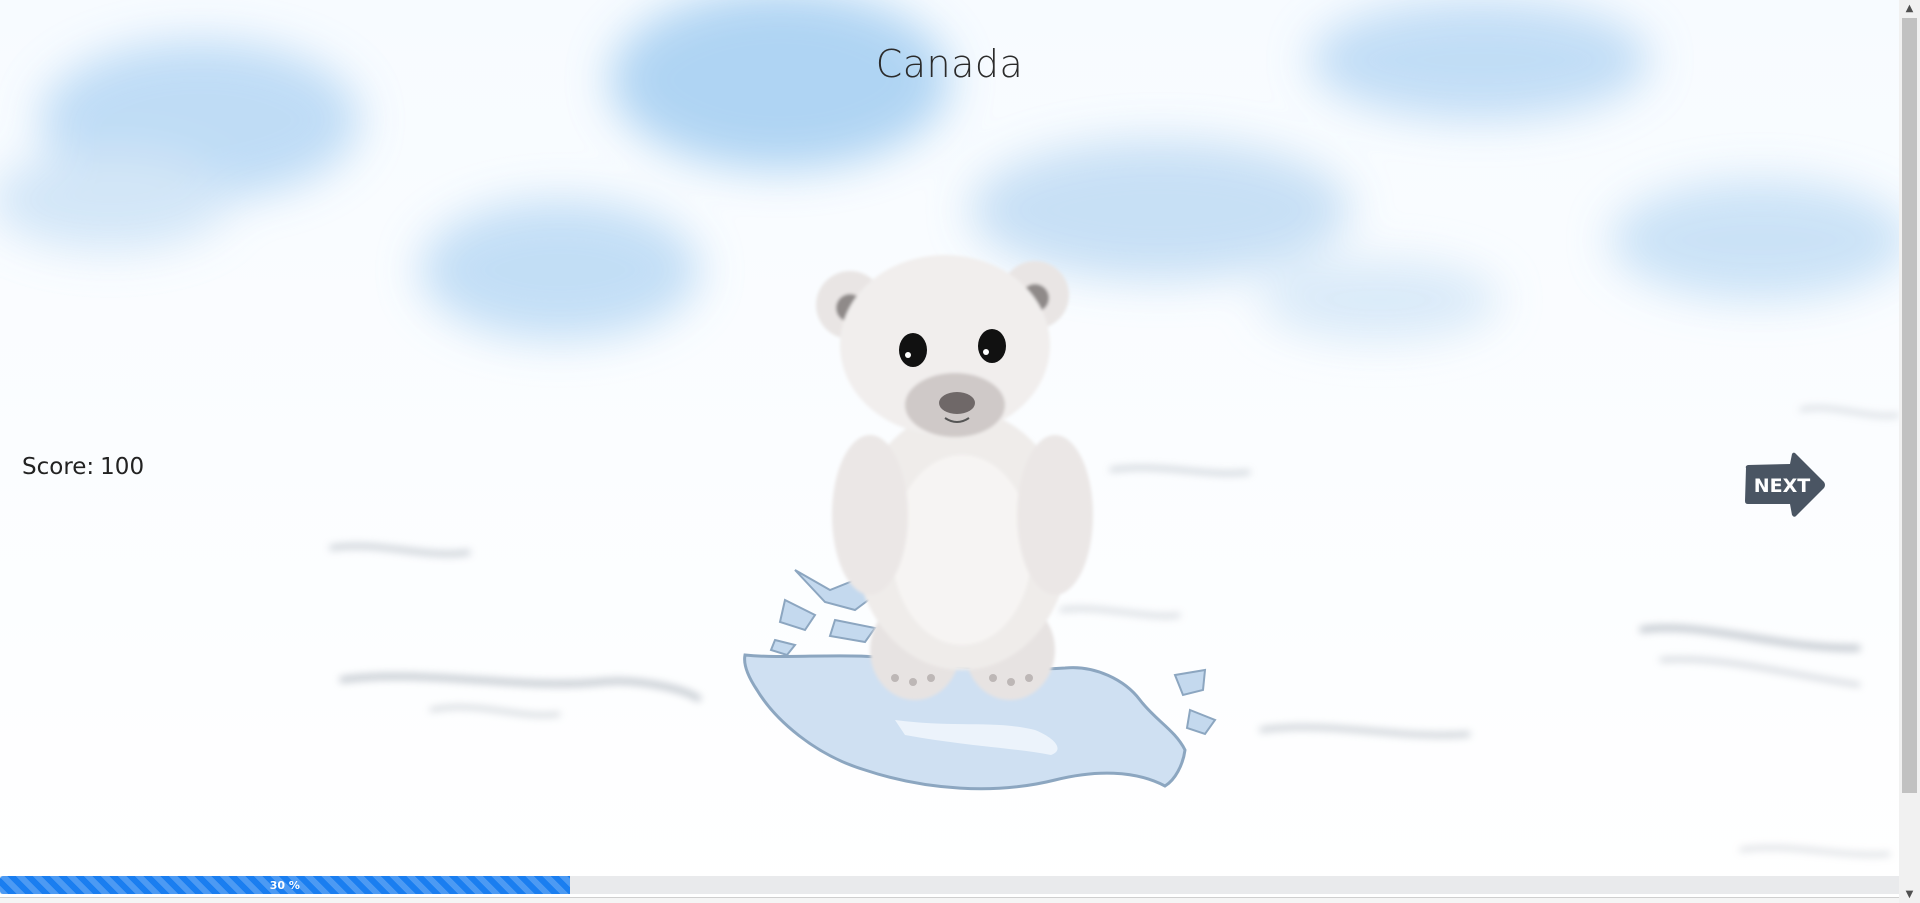  I want to click on progress-label: 30 %, so click(284, 885).